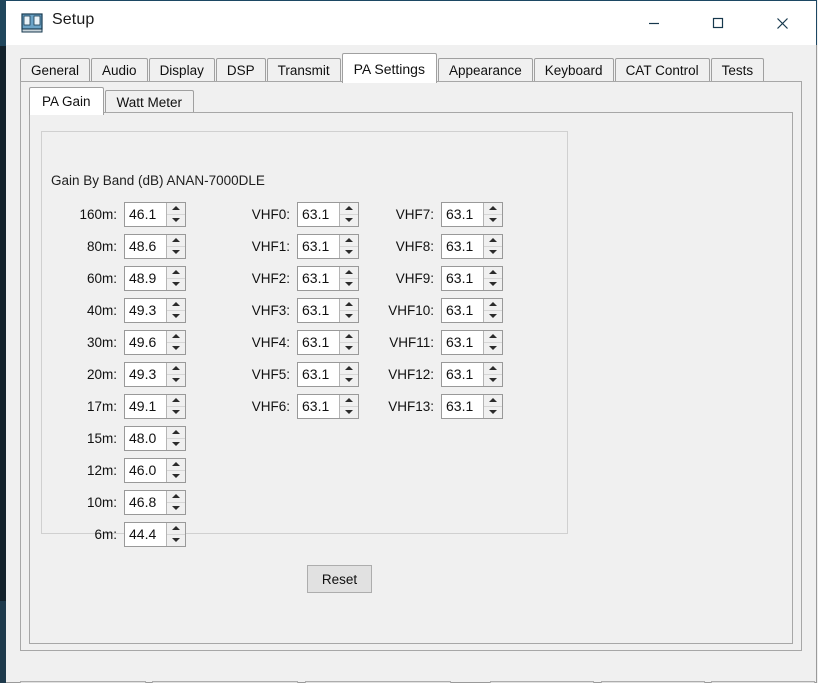 The width and height of the screenshot is (818, 683). What do you see at coordinates (176, 400) in the screenshot?
I see `spinner-up-icon-17m` at bounding box center [176, 400].